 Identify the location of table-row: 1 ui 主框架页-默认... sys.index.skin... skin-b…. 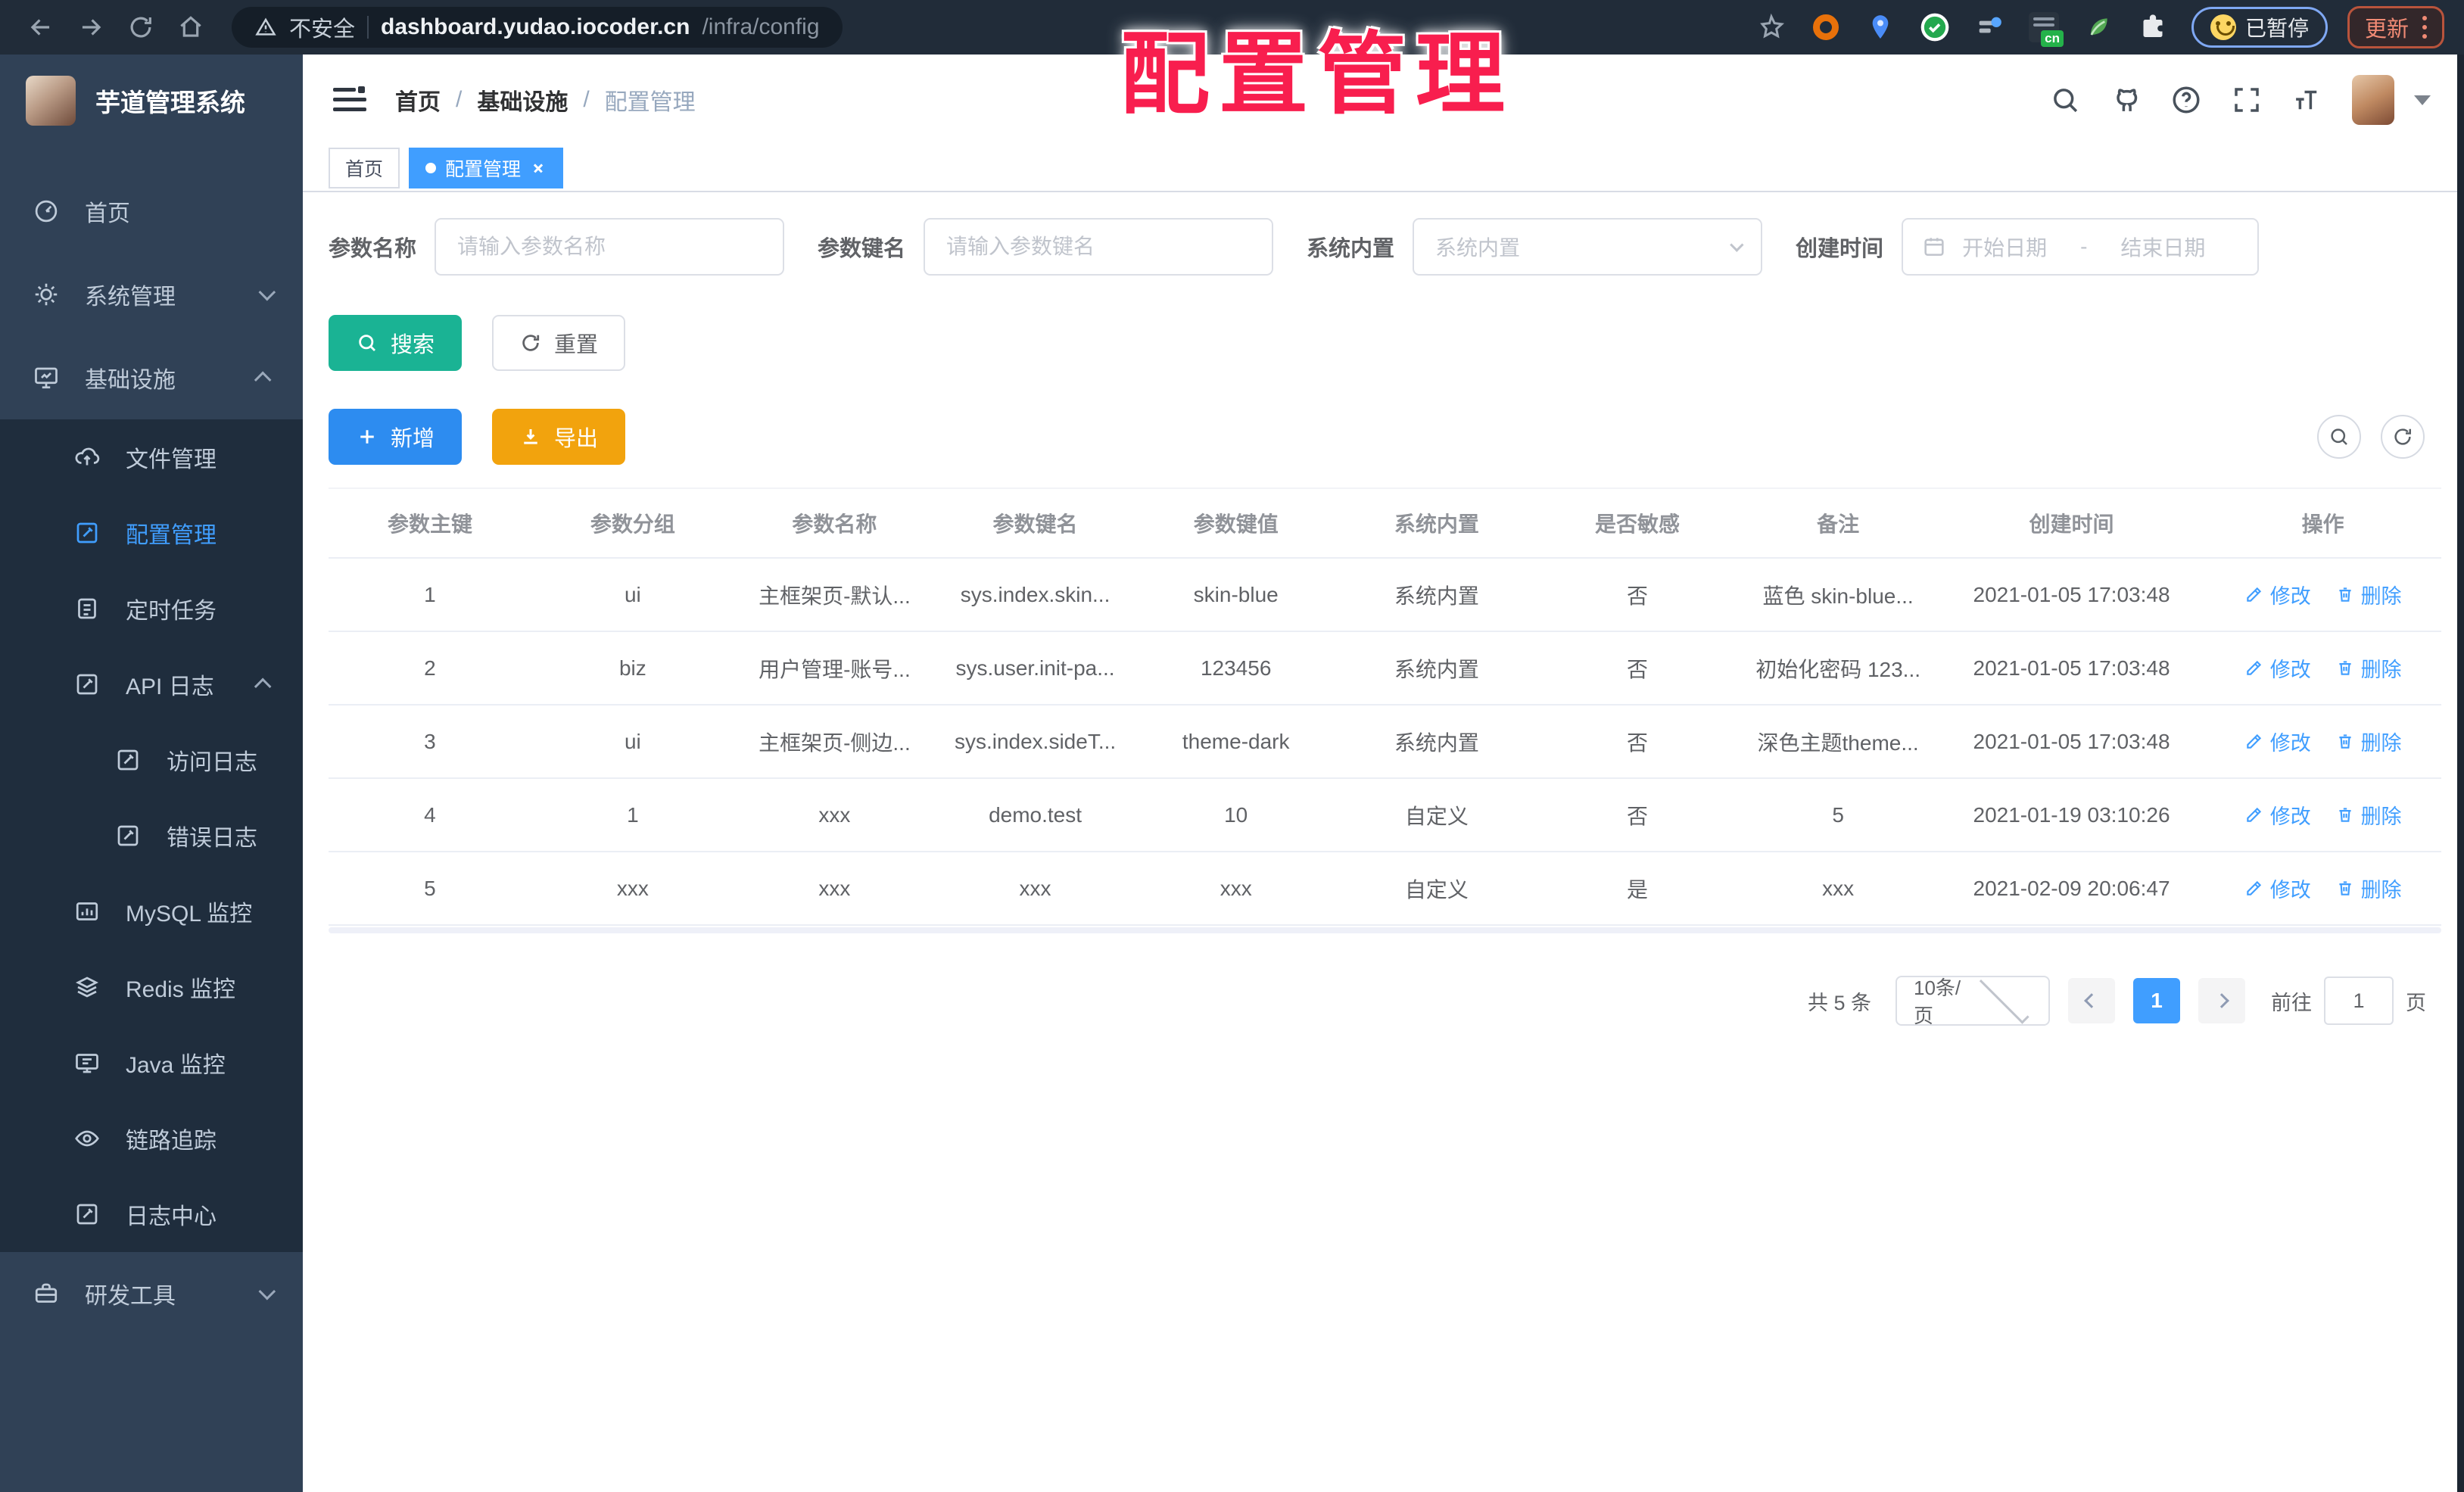
(1385, 595).